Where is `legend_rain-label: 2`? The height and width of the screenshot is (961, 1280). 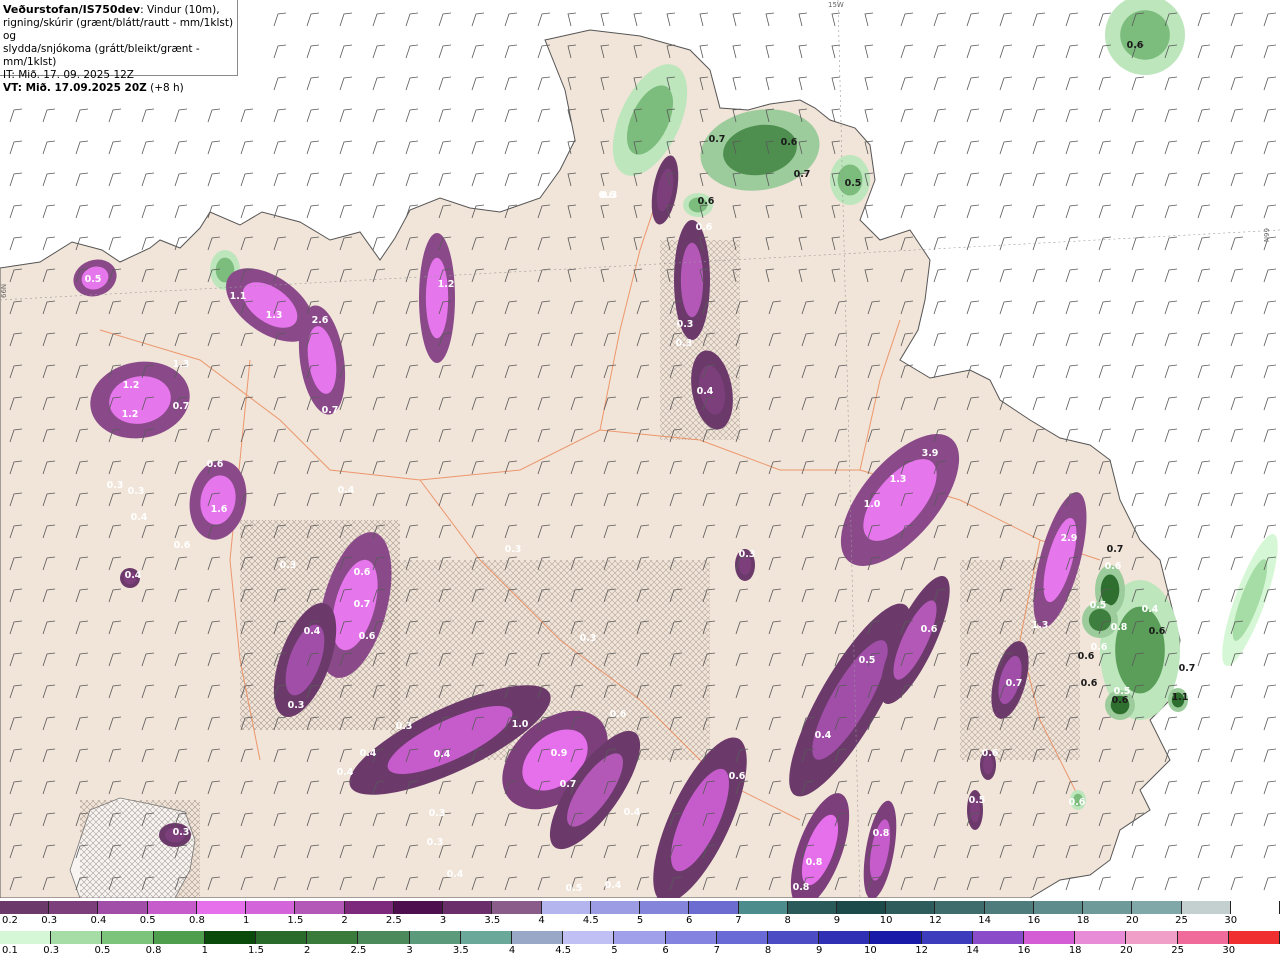 legend_rain-label: 2 is located at coordinates (344, 920).